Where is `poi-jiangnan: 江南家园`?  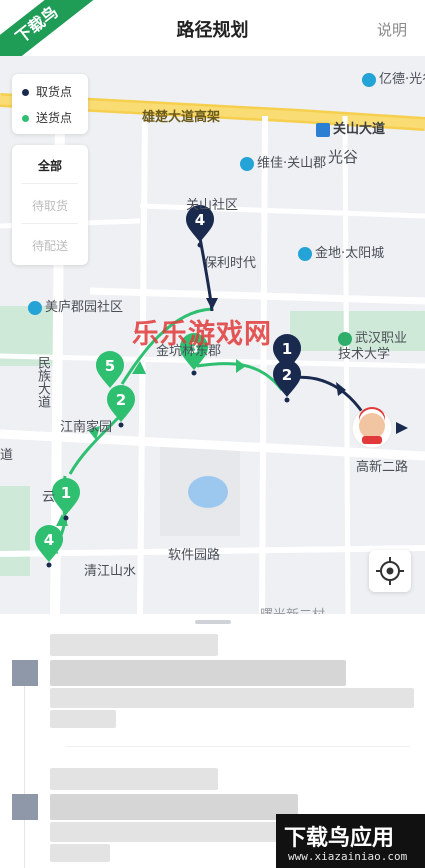
poi-jiangnan: 江南家园 is located at coordinates (86, 427).